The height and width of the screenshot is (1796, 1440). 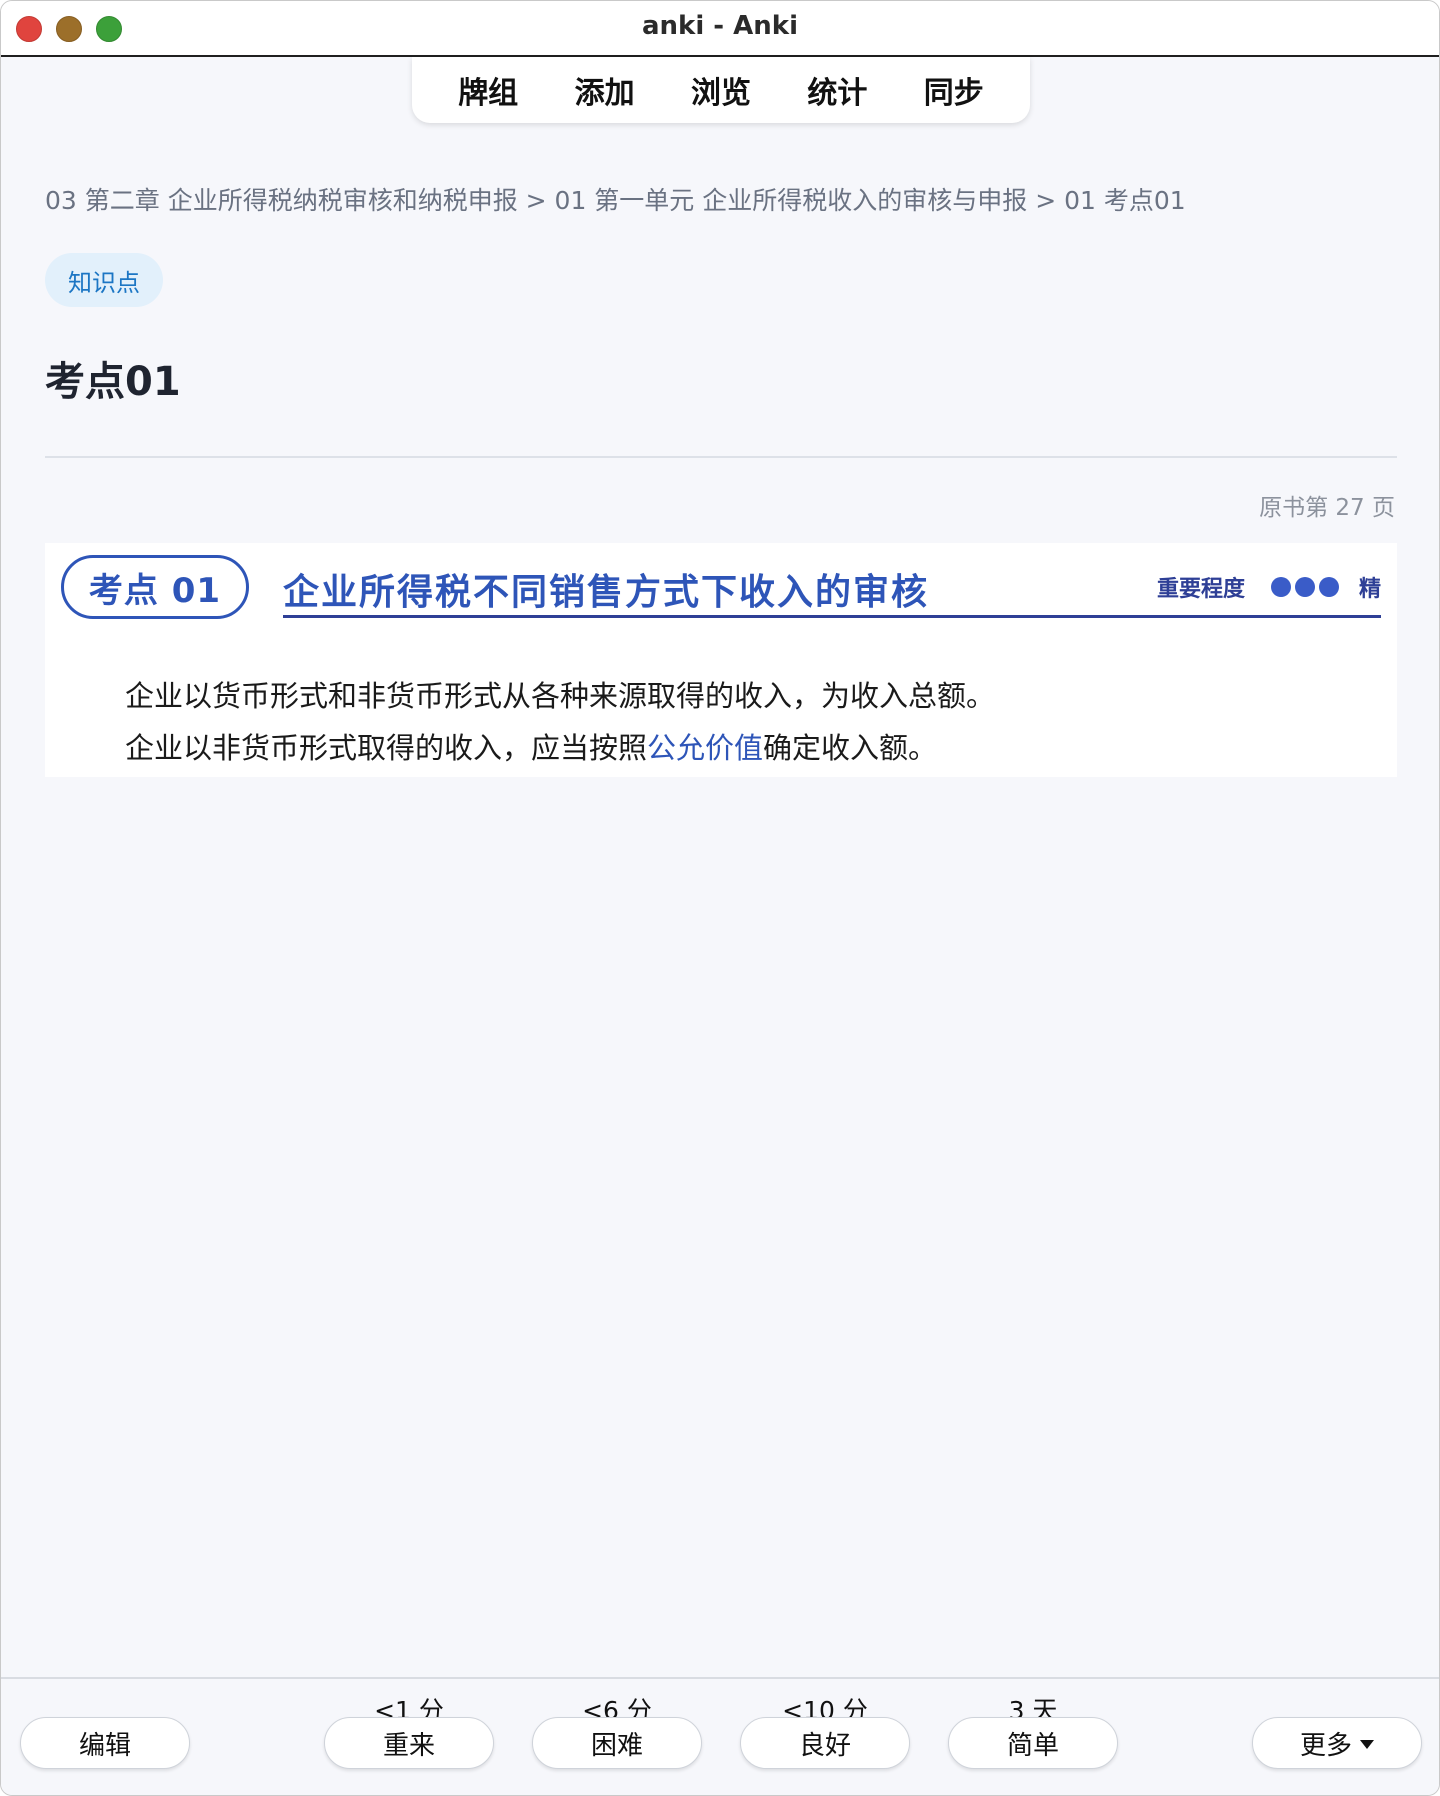 What do you see at coordinates (606, 592) in the screenshot?
I see `scan-heading: 企业所得税不同销售方式下收入的审核` at bounding box center [606, 592].